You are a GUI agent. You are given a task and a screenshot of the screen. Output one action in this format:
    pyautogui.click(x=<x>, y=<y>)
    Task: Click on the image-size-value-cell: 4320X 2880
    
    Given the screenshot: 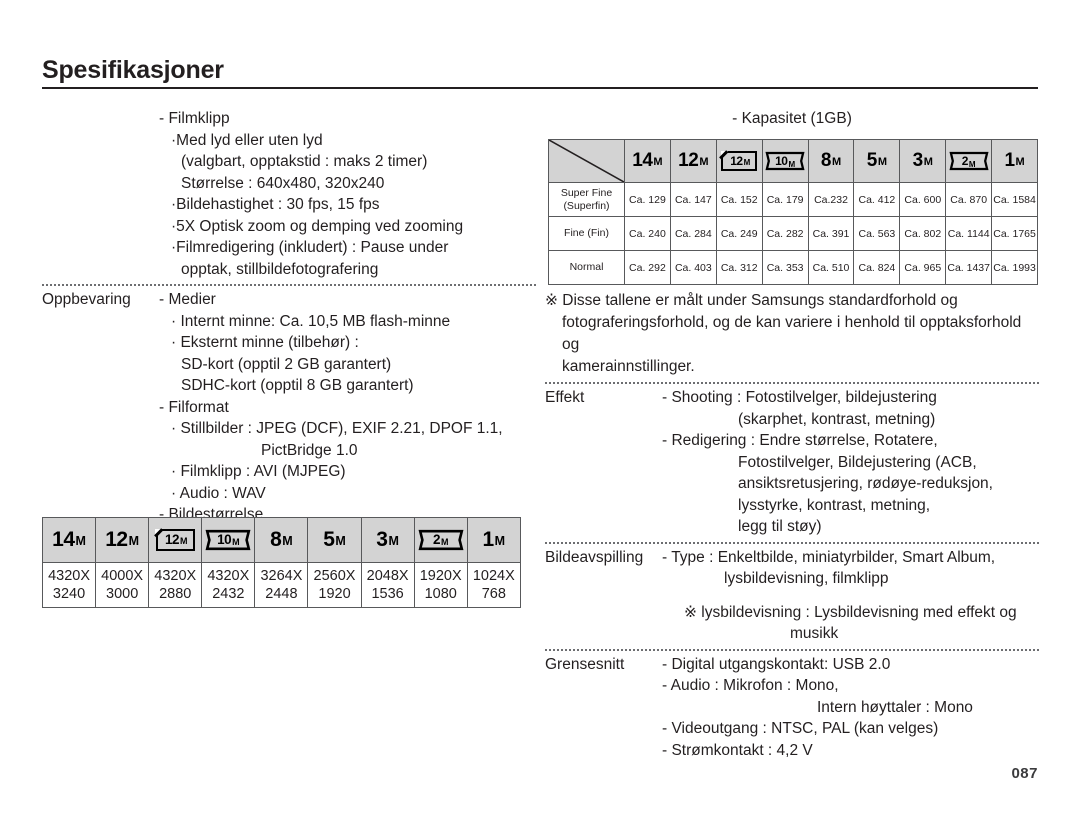 What is the action you would take?
    pyautogui.click(x=175, y=585)
    